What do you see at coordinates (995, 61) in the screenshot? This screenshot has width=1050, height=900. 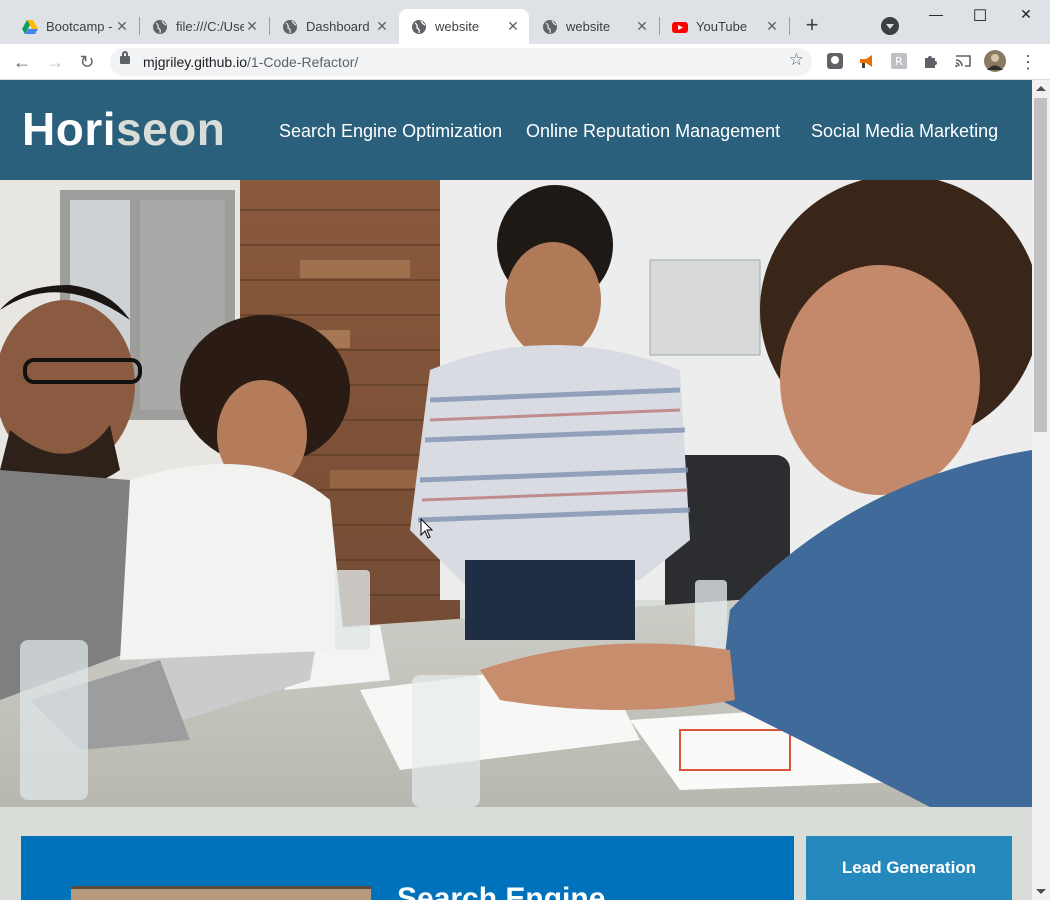 I see `profile-avatar-icon` at bounding box center [995, 61].